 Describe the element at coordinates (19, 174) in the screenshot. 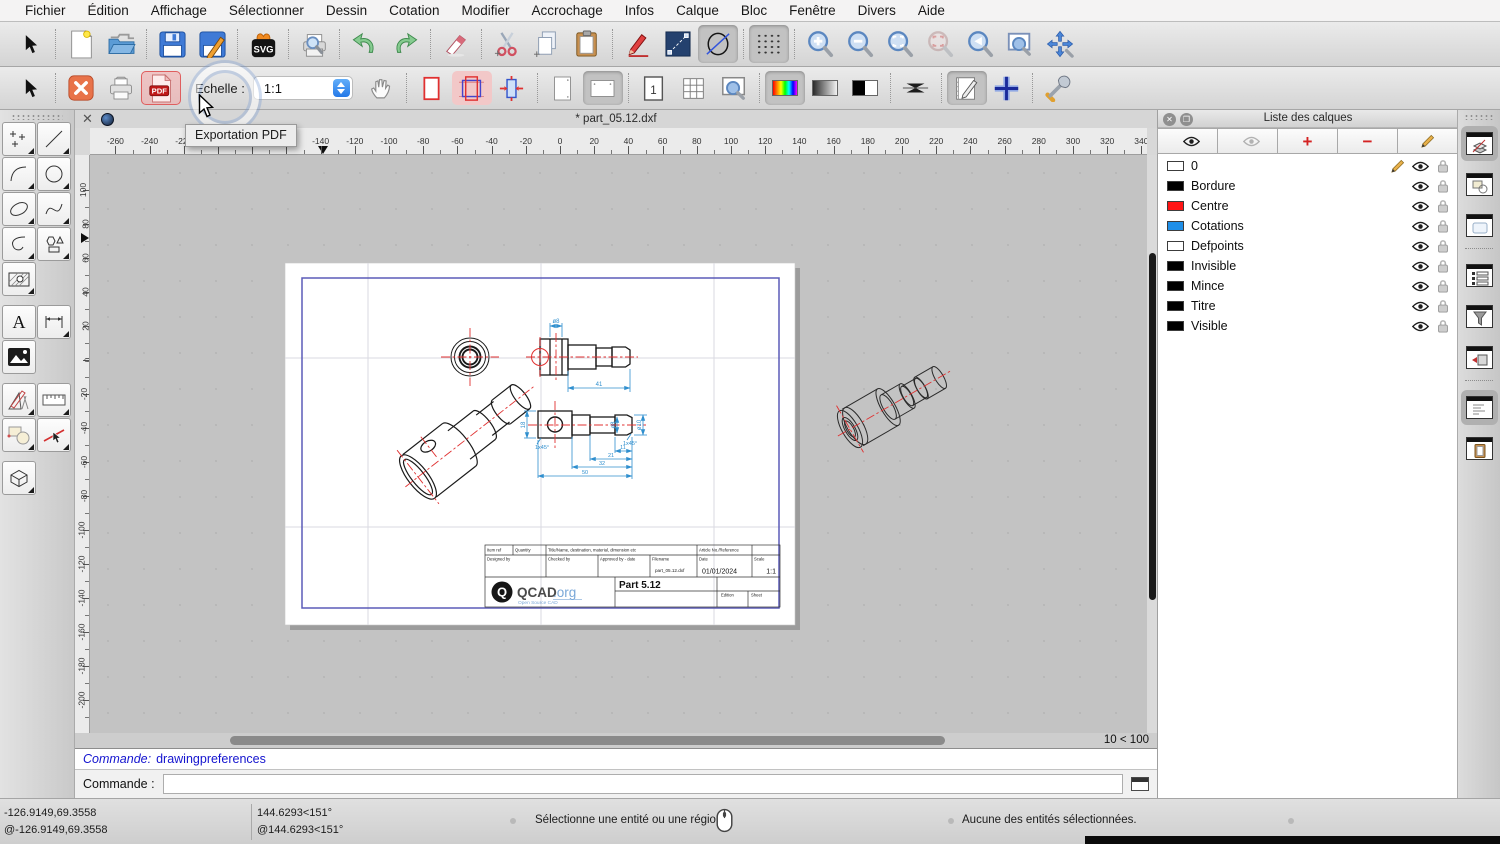

I see `arc-tool-button` at that location.